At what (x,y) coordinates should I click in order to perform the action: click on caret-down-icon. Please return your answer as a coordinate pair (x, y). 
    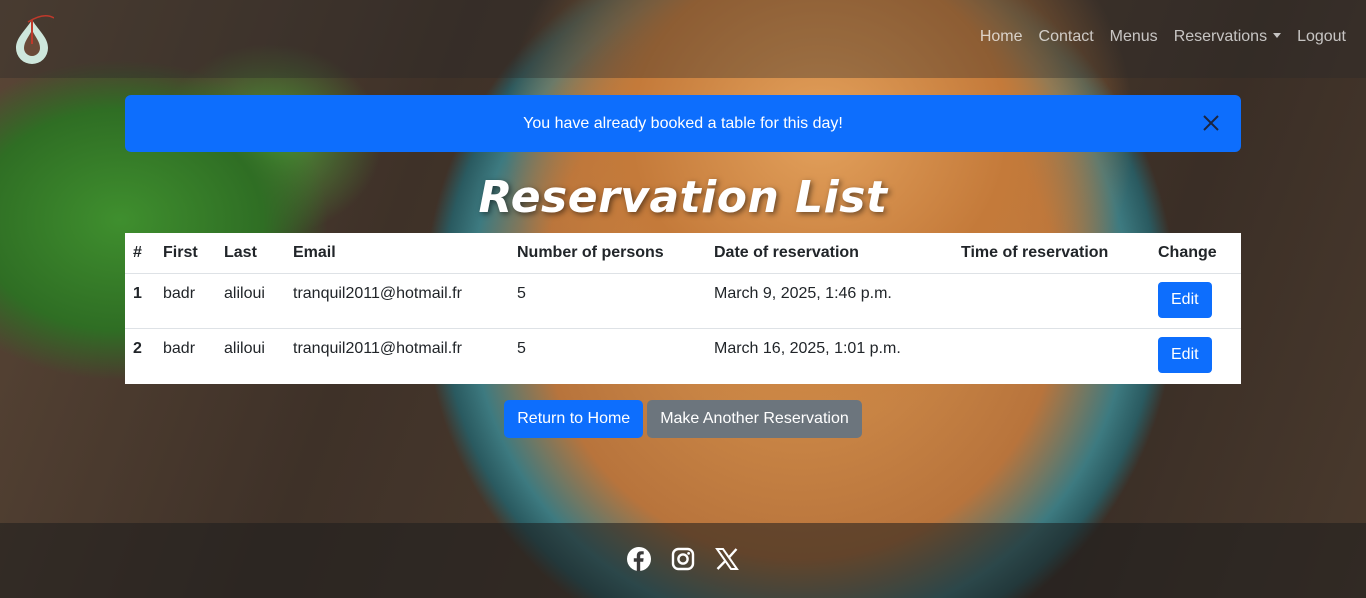
    Looking at the image, I should click on (1277, 35).